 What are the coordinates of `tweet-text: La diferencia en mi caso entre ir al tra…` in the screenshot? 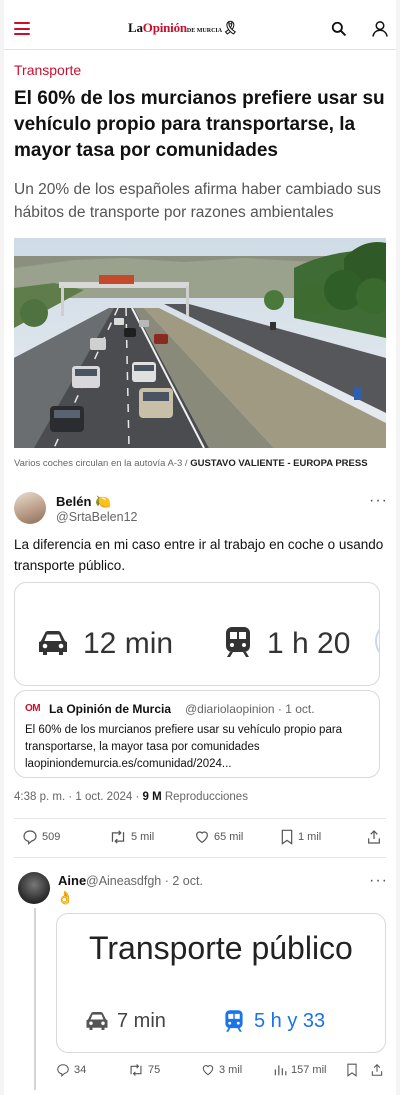 It's located at (199, 555).